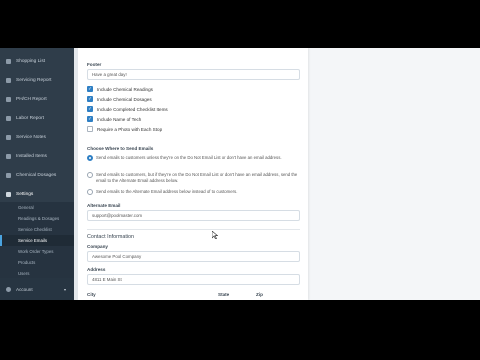  I want to click on sidebar-subitem-label: Work Order Types, so click(36, 251).